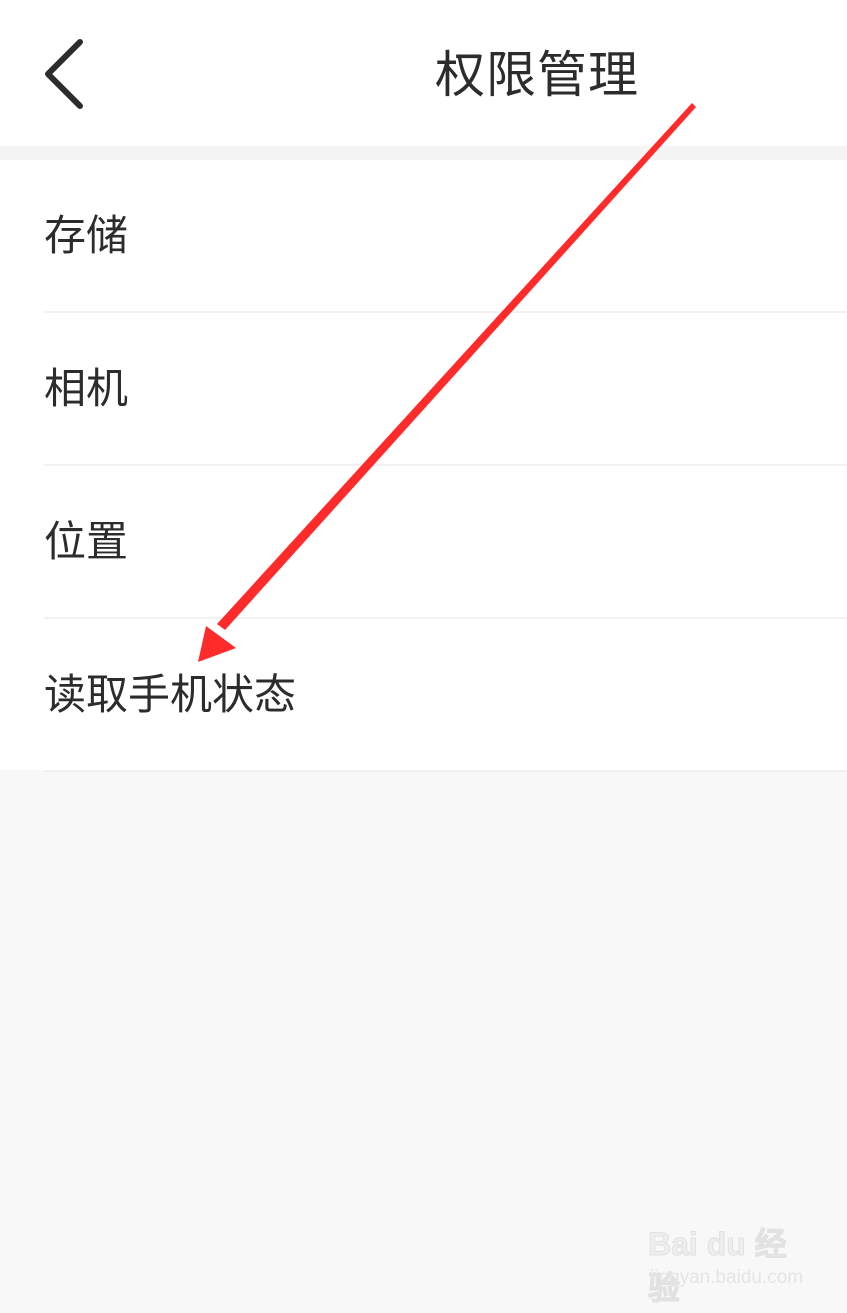 The height and width of the screenshot is (1313, 847). I want to click on page-title: 权限管理, so click(537, 75).